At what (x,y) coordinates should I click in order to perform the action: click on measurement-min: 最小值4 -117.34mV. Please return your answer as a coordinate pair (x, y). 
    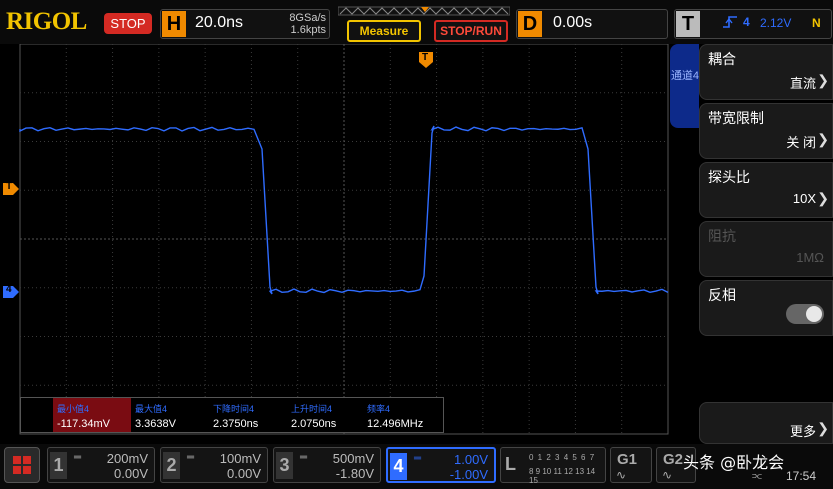
    Looking at the image, I should click on (92, 415).